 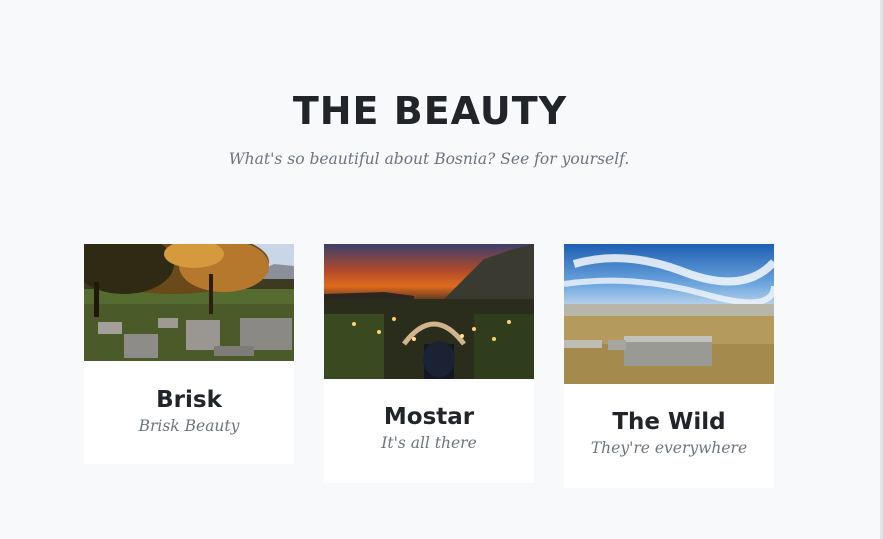 What do you see at coordinates (669, 422) in the screenshot?
I see `card-title: The Wild` at bounding box center [669, 422].